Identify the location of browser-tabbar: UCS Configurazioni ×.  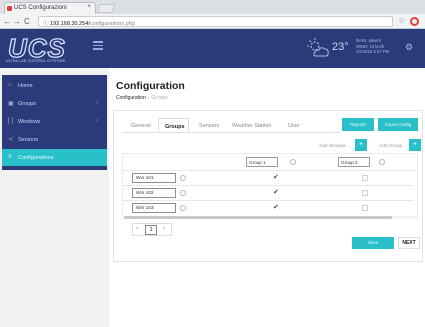
(212, 7).